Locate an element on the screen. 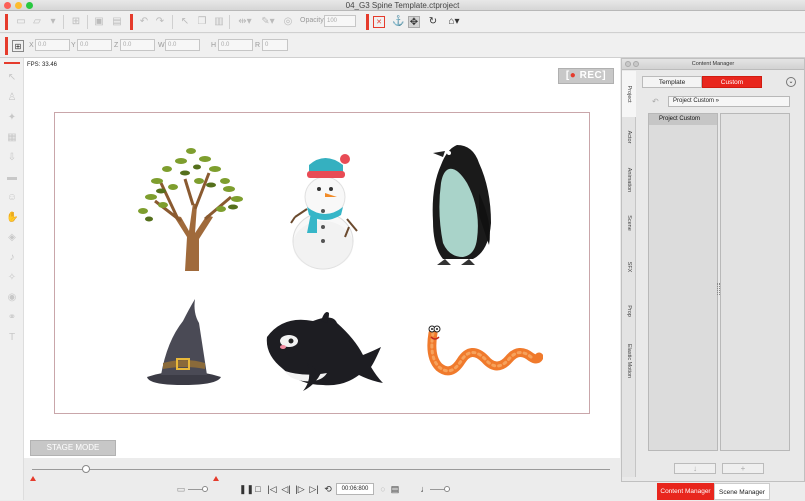 Image resolution: width=805 pixels, height=501 pixels. pointer-icon: ↖ is located at coordinates (12, 78).